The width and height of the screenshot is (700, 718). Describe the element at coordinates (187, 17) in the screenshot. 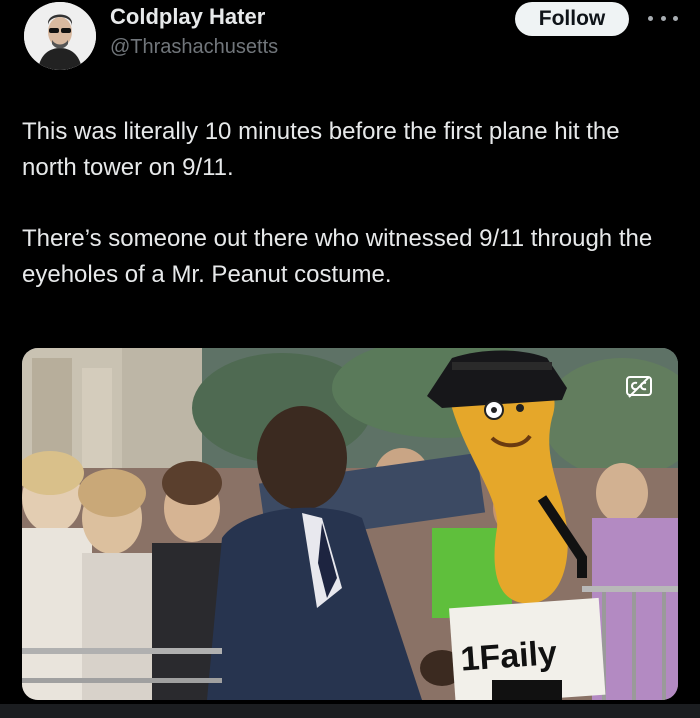

I see `author-display-name: Coldplay Hater` at that location.